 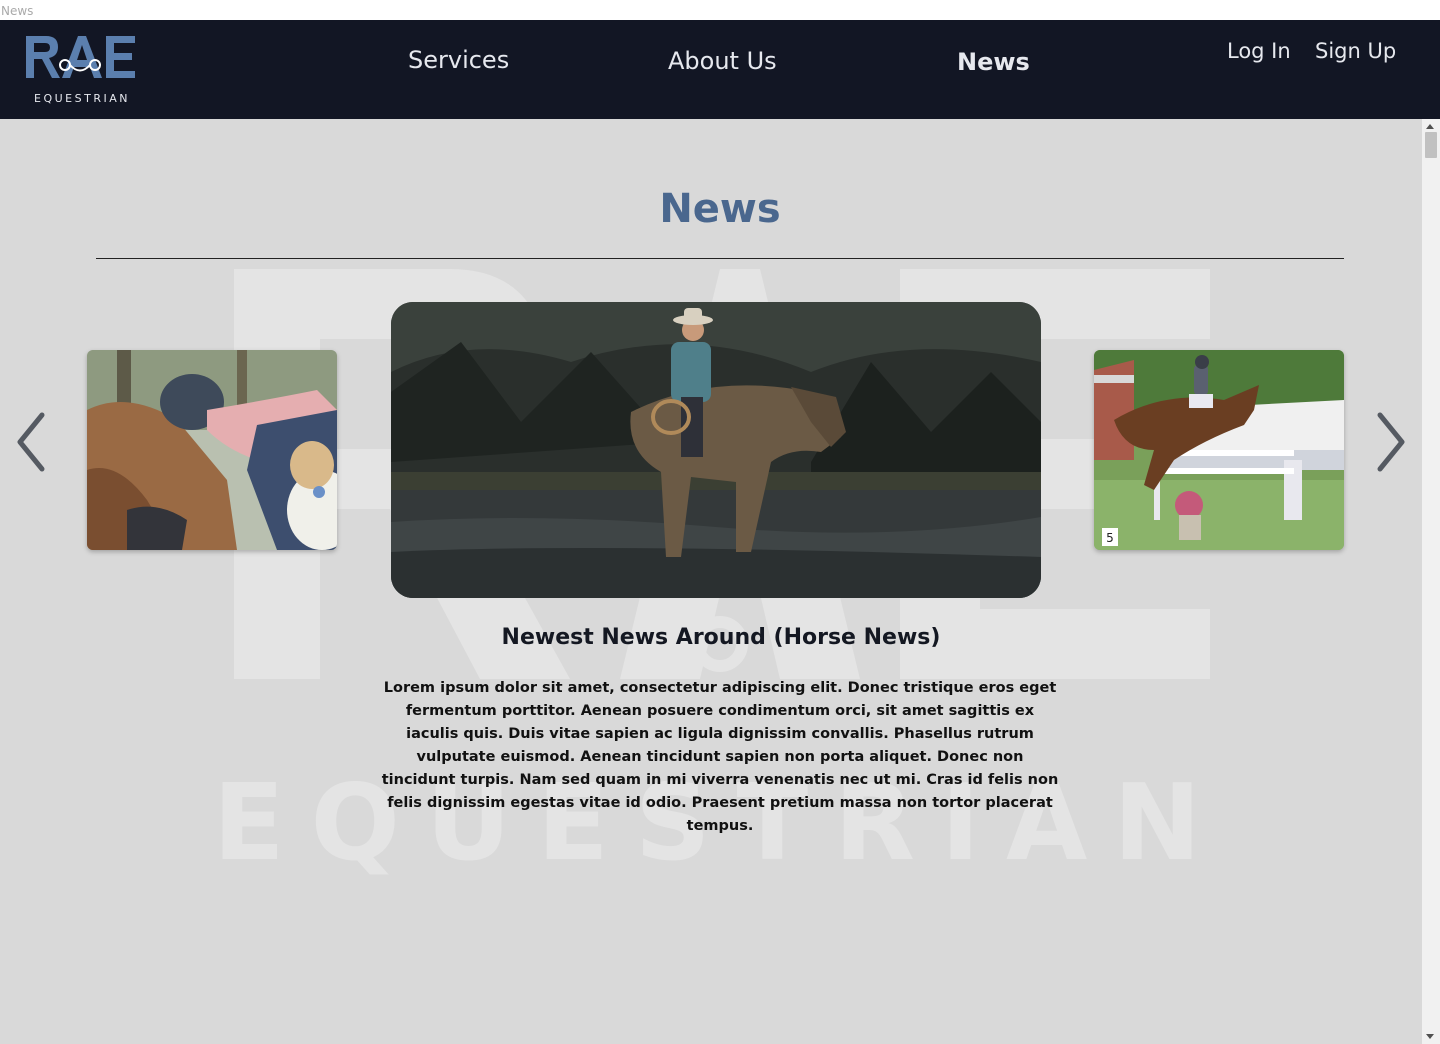 What do you see at coordinates (1431, 145) in the screenshot?
I see `scrollbar-thumb` at bounding box center [1431, 145].